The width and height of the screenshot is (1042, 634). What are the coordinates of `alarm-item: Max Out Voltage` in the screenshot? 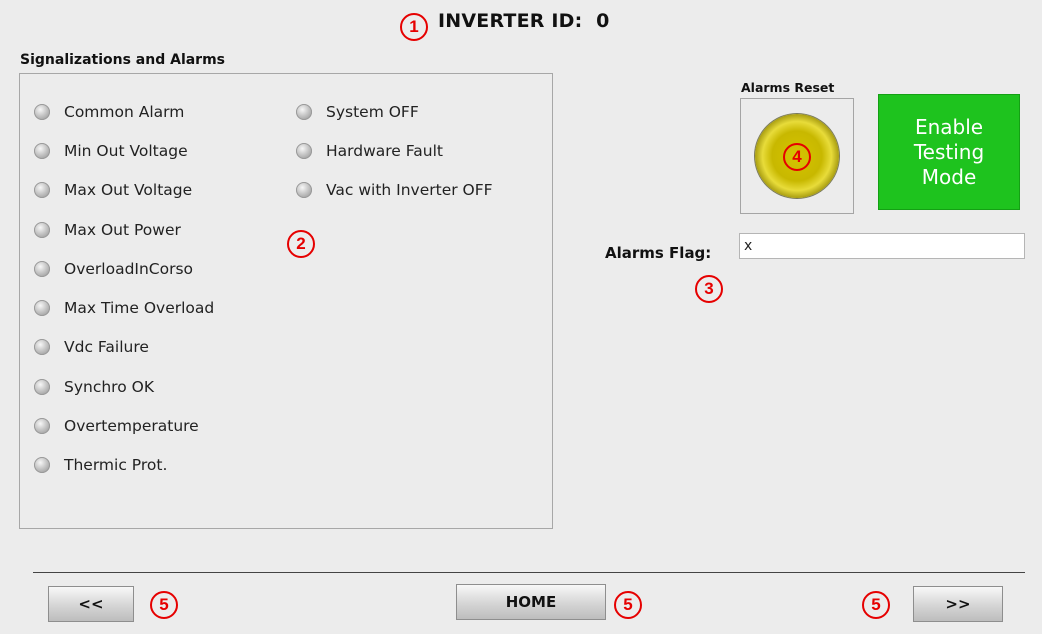 It's located at (124, 190).